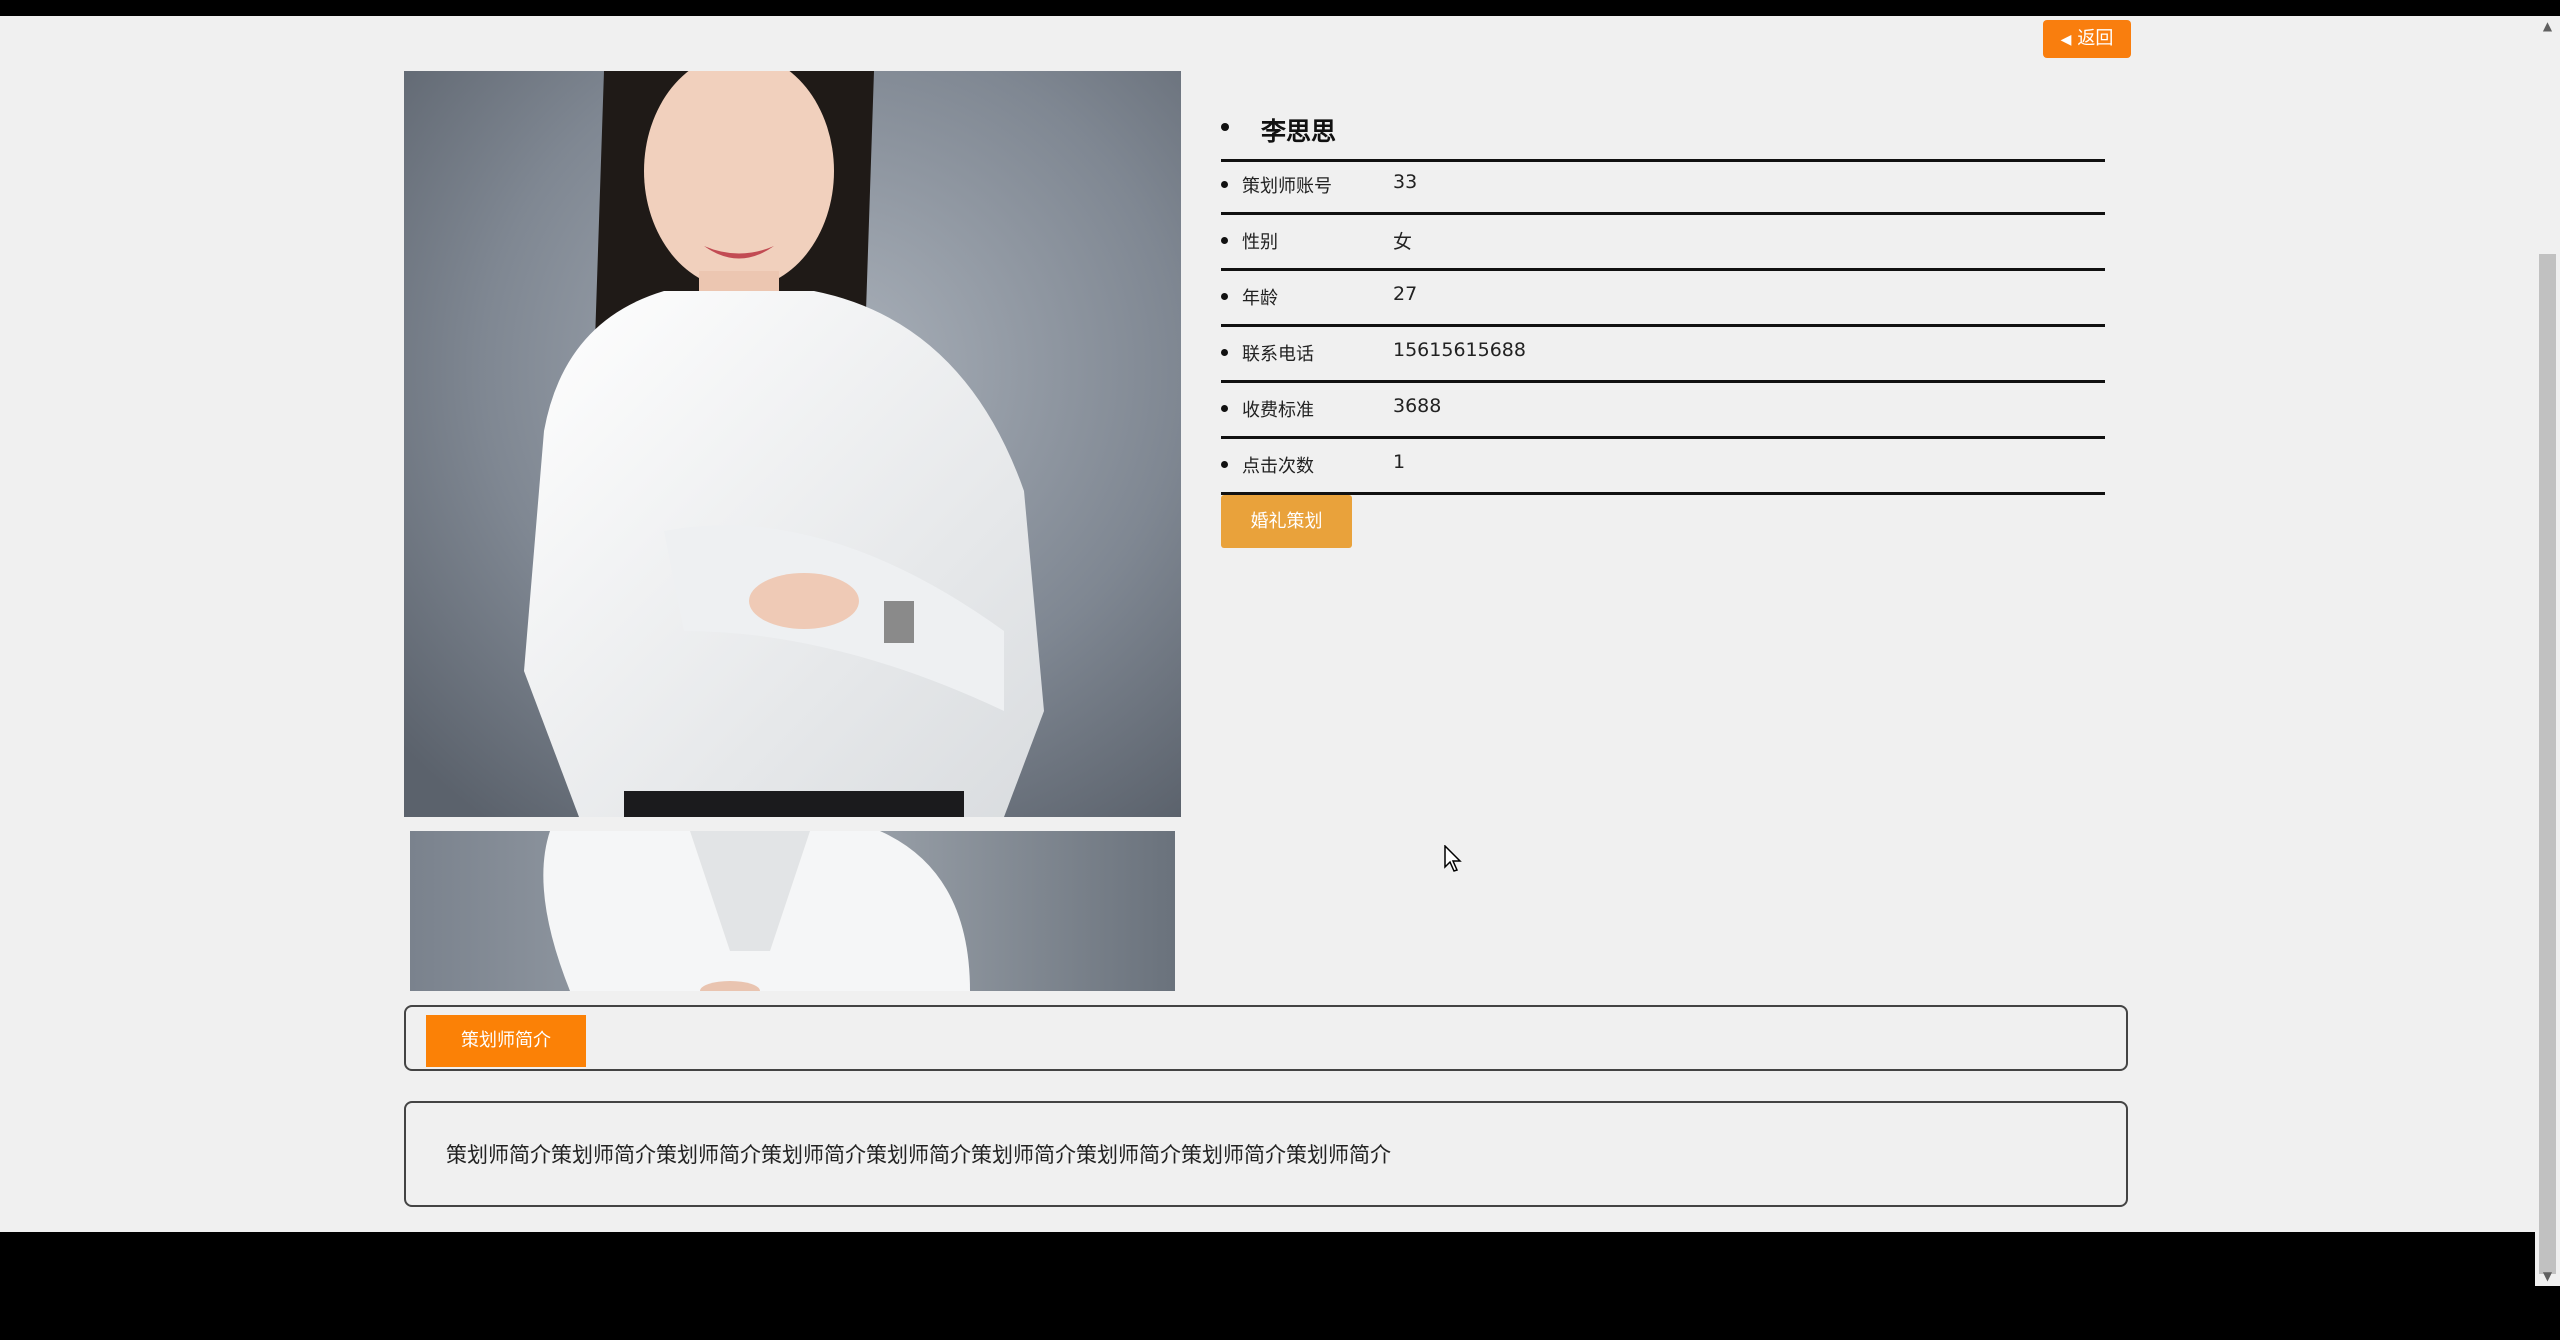 The width and height of the screenshot is (2560, 1340). What do you see at coordinates (2547, 1276) in the screenshot?
I see `scroll-down-icon: ▼` at bounding box center [2547, 1276].